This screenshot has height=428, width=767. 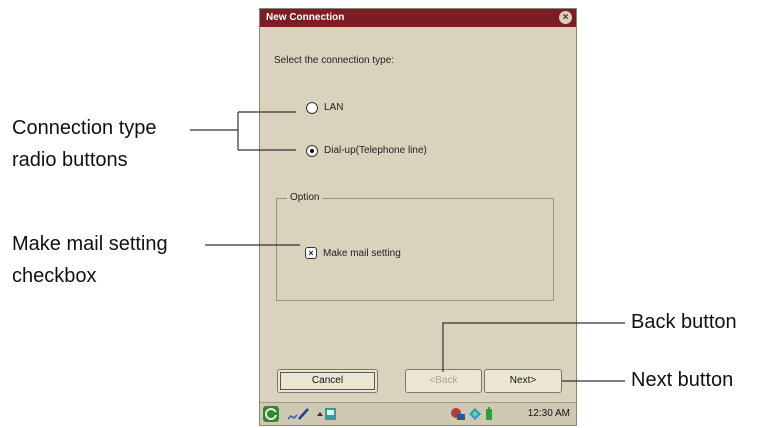 I want to click on radio-callout-line1: Connection type, so click(x=84, y=128).